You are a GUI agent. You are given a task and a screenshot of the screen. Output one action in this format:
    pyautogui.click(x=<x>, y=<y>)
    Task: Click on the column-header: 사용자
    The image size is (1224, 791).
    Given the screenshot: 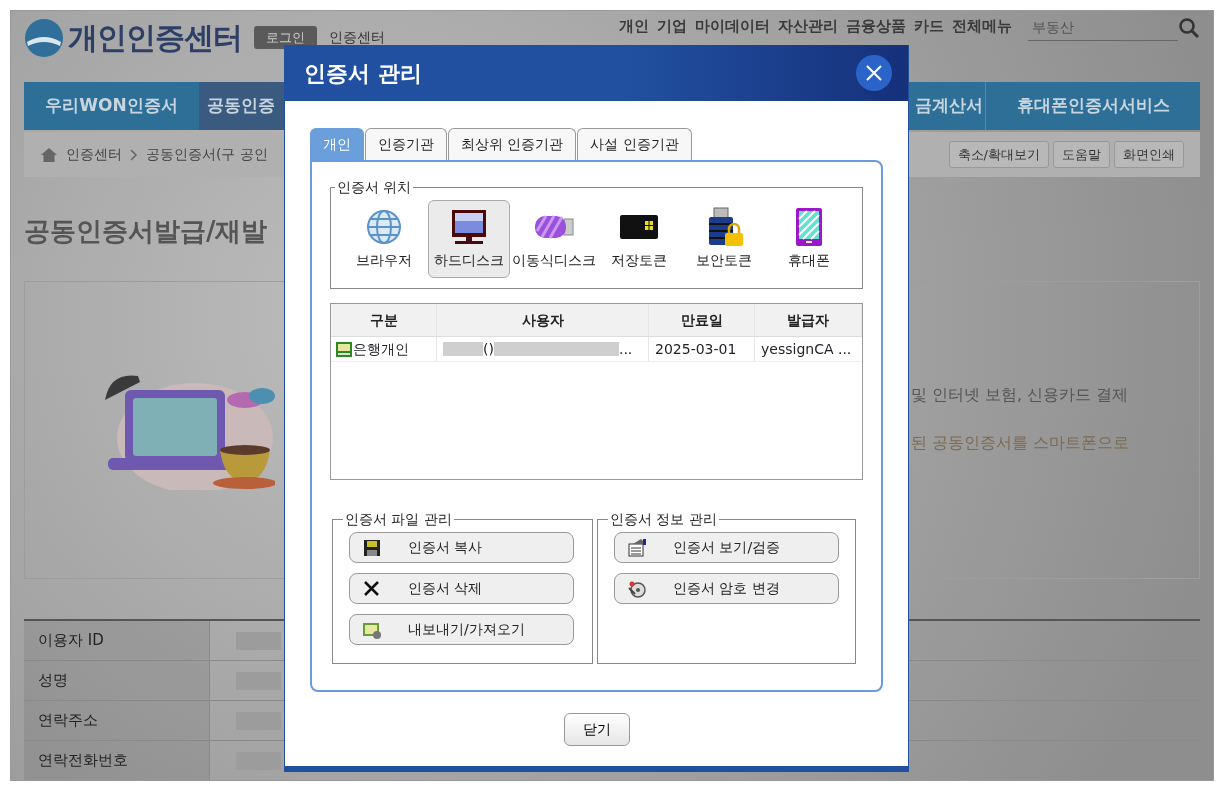 What is the action you would take?
    pyautogui.click(x=542, y=320)
    